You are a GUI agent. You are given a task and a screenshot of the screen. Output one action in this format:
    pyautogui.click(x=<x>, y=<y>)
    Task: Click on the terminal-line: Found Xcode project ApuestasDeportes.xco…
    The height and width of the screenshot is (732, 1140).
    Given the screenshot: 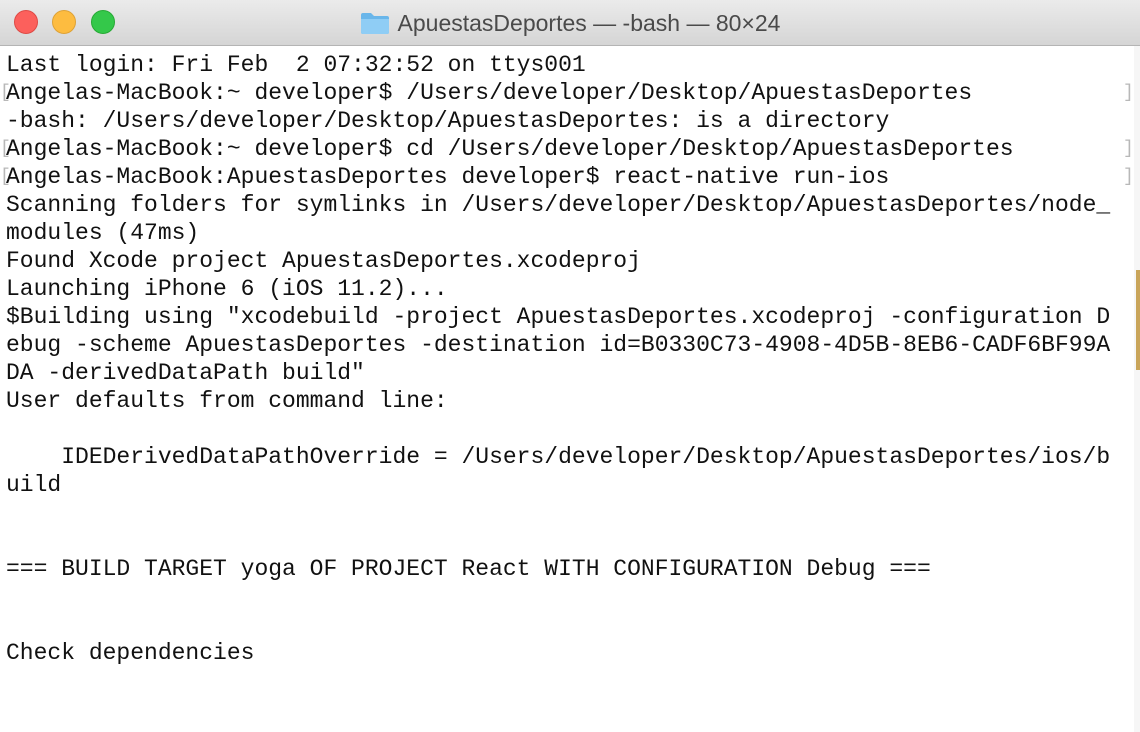 What is the action you would take?
    pyautogui.click(x=323, y=261)
    